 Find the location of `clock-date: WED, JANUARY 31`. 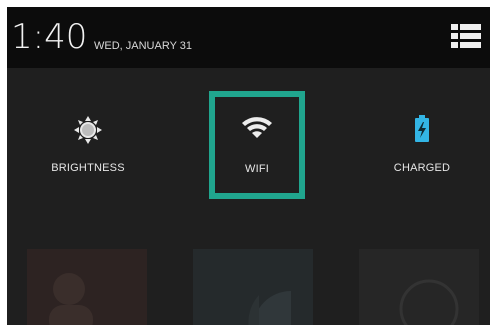

clock-date: WED, JANUARY 31 is located at coordinates (143, 46).